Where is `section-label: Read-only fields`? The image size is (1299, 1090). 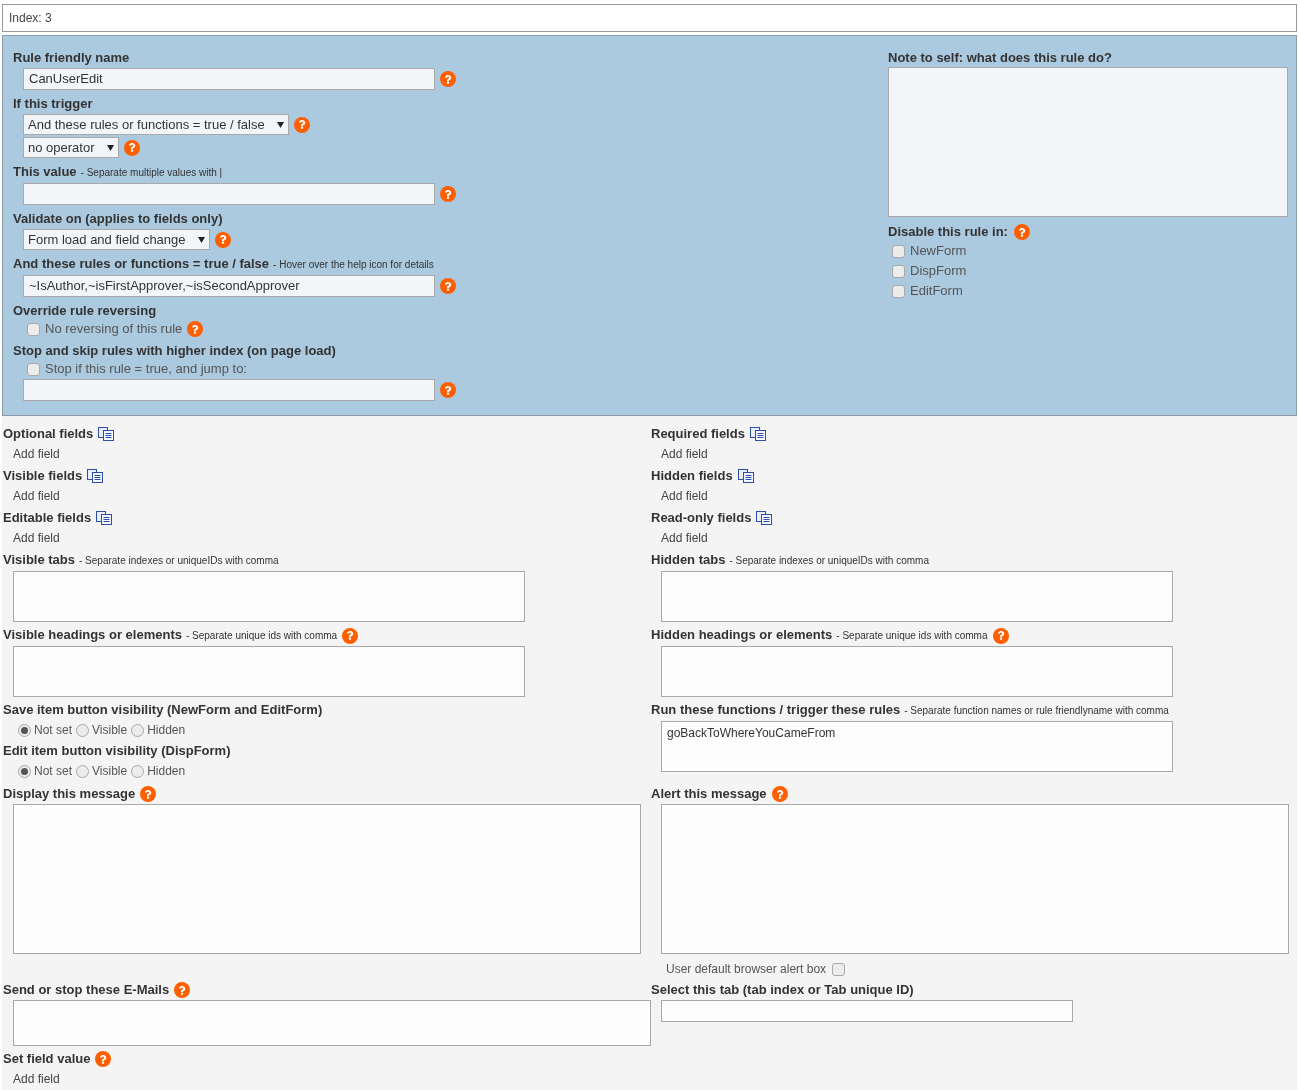 section-label: Read-only fields is located at coordinates (701, 518).